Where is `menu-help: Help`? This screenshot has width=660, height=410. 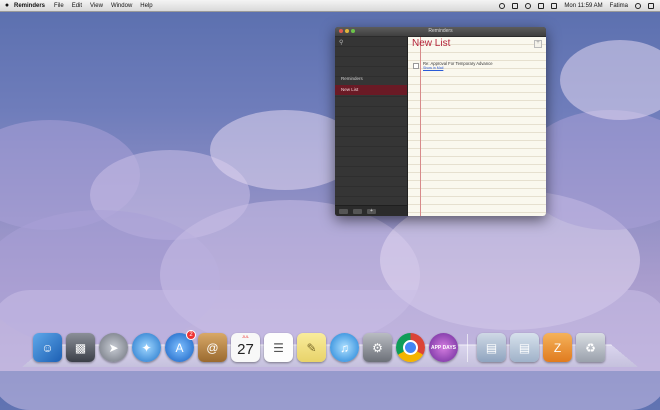
menu-help: Help is located at coordinates (146, 6).